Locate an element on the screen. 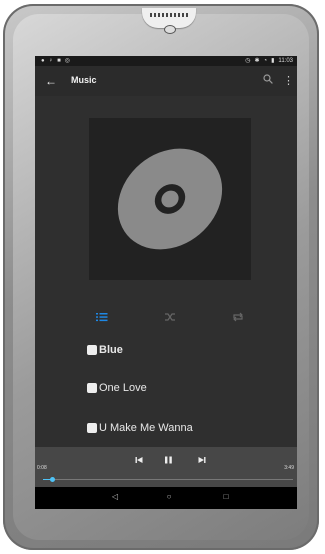 The width and height of the screenshot is (325, 554). wifi-icon: ◔ is located at coordinates (265, 61).